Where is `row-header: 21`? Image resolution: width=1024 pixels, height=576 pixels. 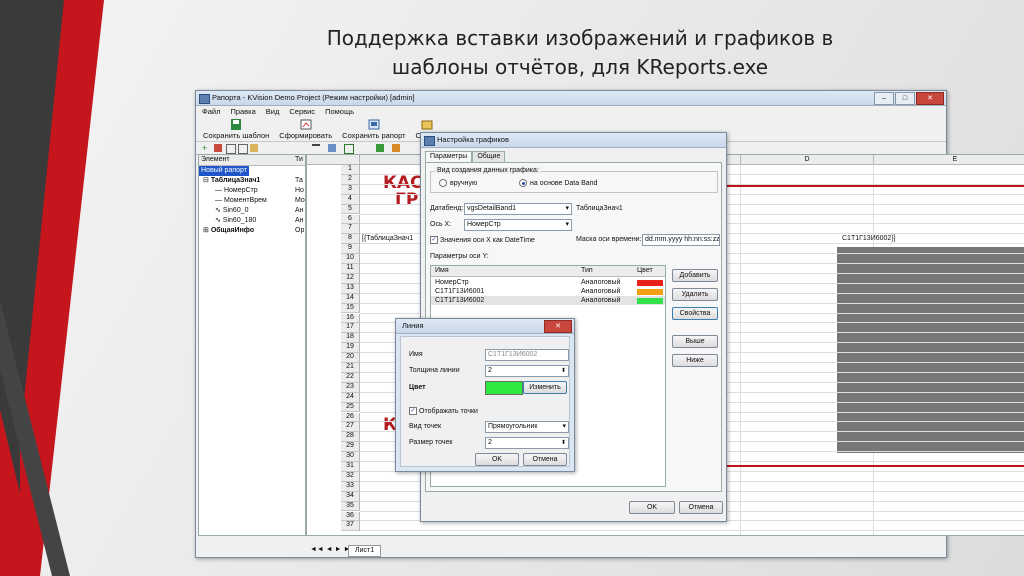
row-header: 21 is located at coordinates (350, 368).